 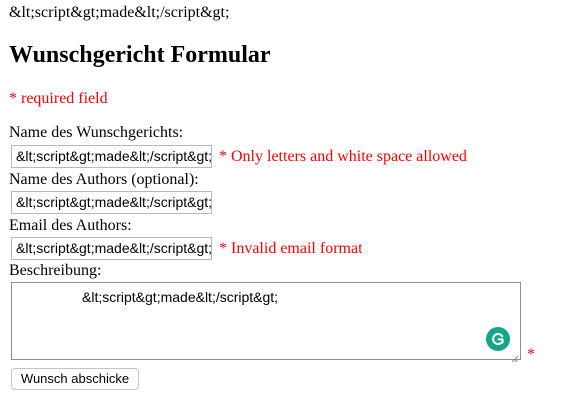 What do you see at coordinates (140, 55) in the screenshot?
I see `page-title: Wunschgericht Formular` at bounding box center [140, 55].